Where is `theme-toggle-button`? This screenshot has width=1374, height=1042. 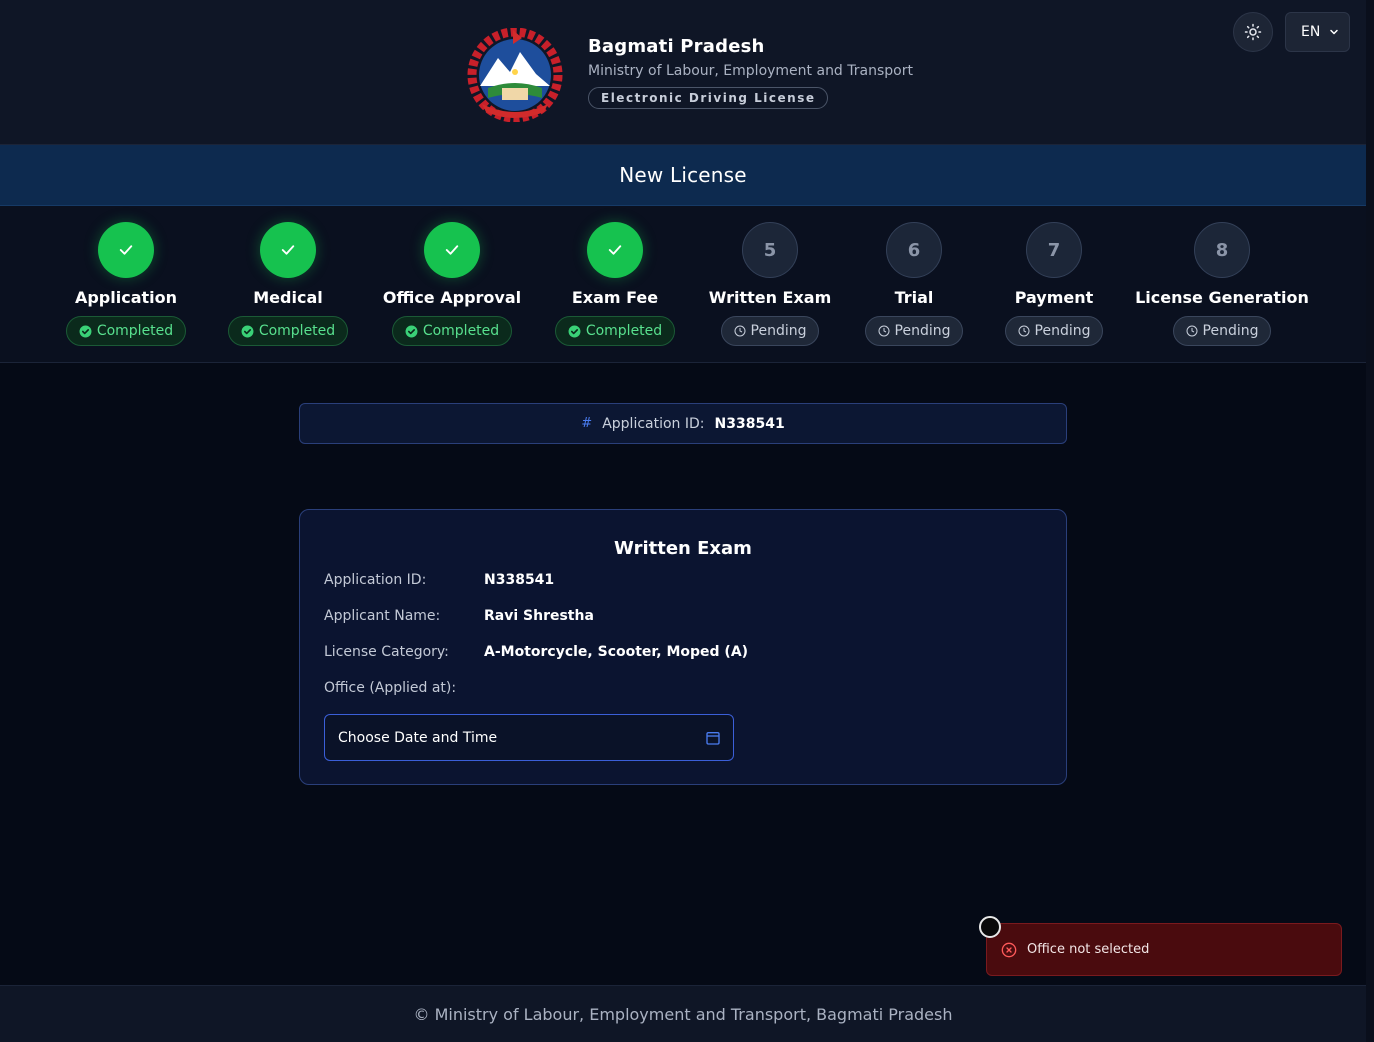 theme-toggle-button is located at coordinates (1253, 32).